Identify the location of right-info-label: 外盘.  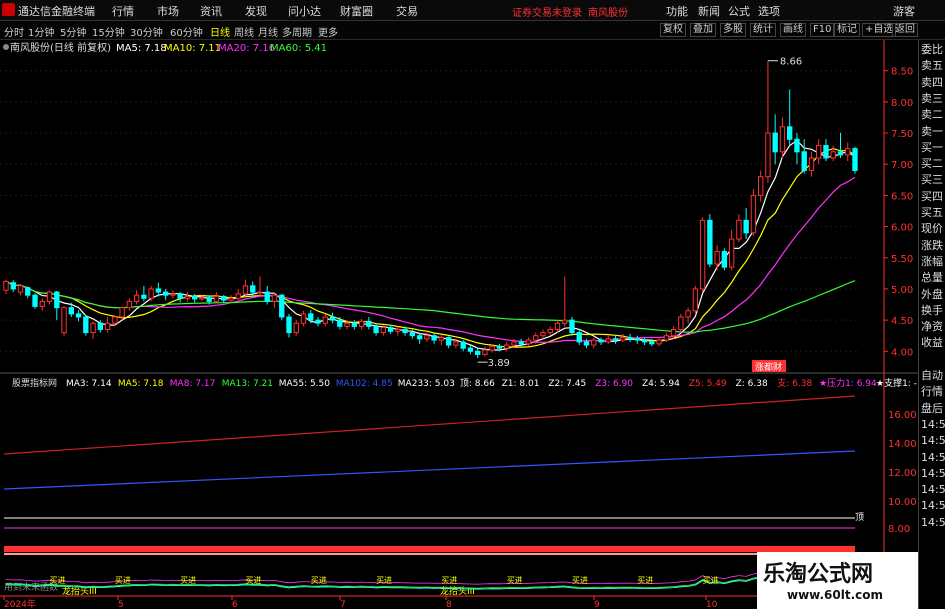
(932, 294).